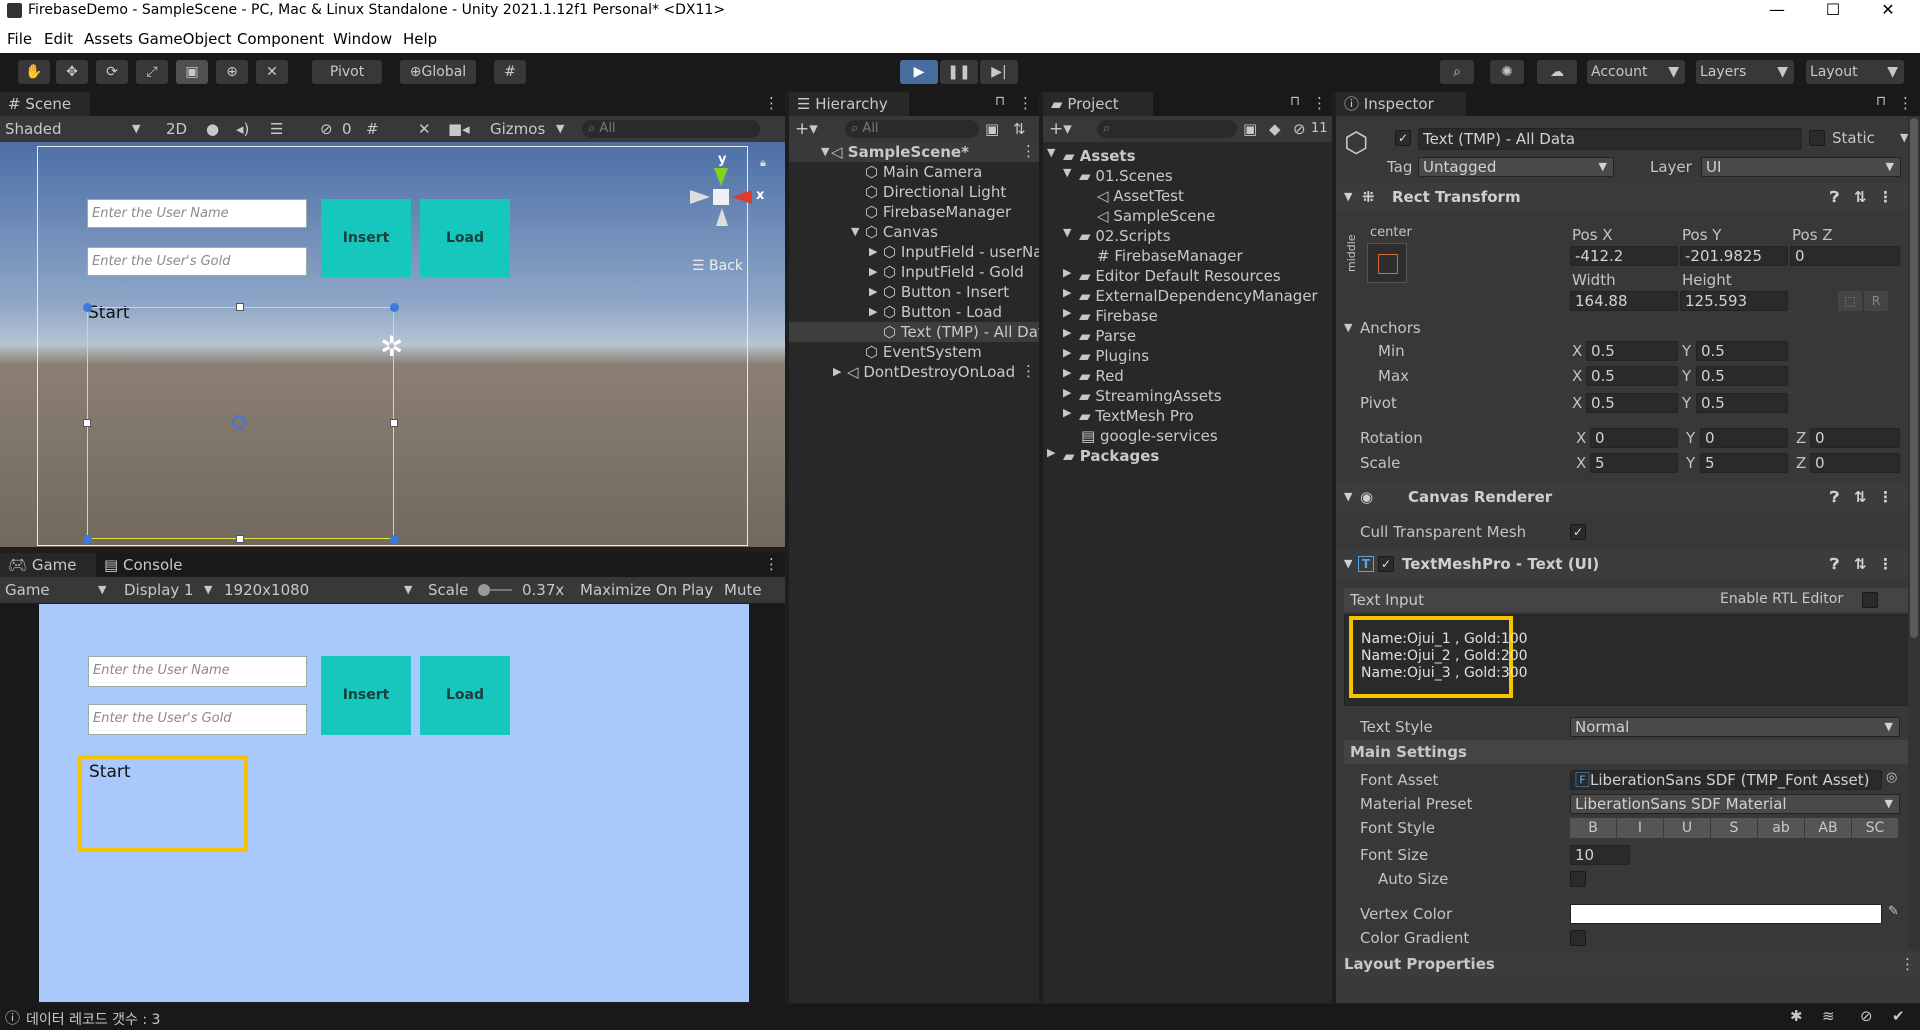 The image size is (1920, 1030). What do you see at coordinates (1578, 938) in the screenshot?
I see `color-gradient-checkbox` at bounding box center [1578, 938].